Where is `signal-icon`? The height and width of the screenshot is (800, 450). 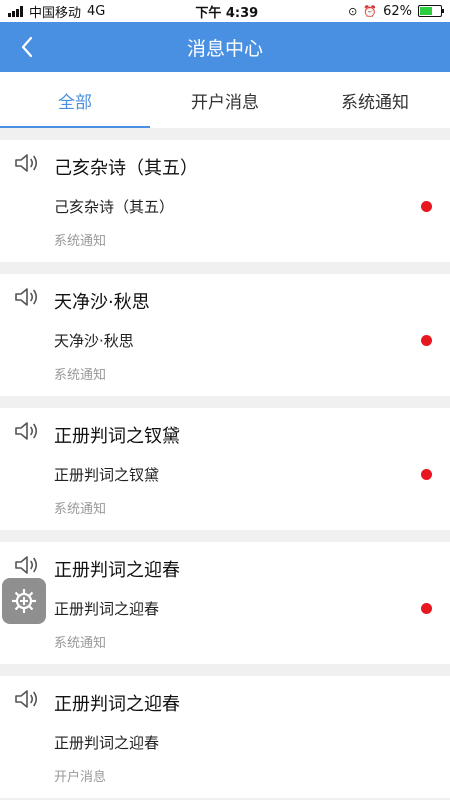
signal-icon is located at coordinates (15, 11).